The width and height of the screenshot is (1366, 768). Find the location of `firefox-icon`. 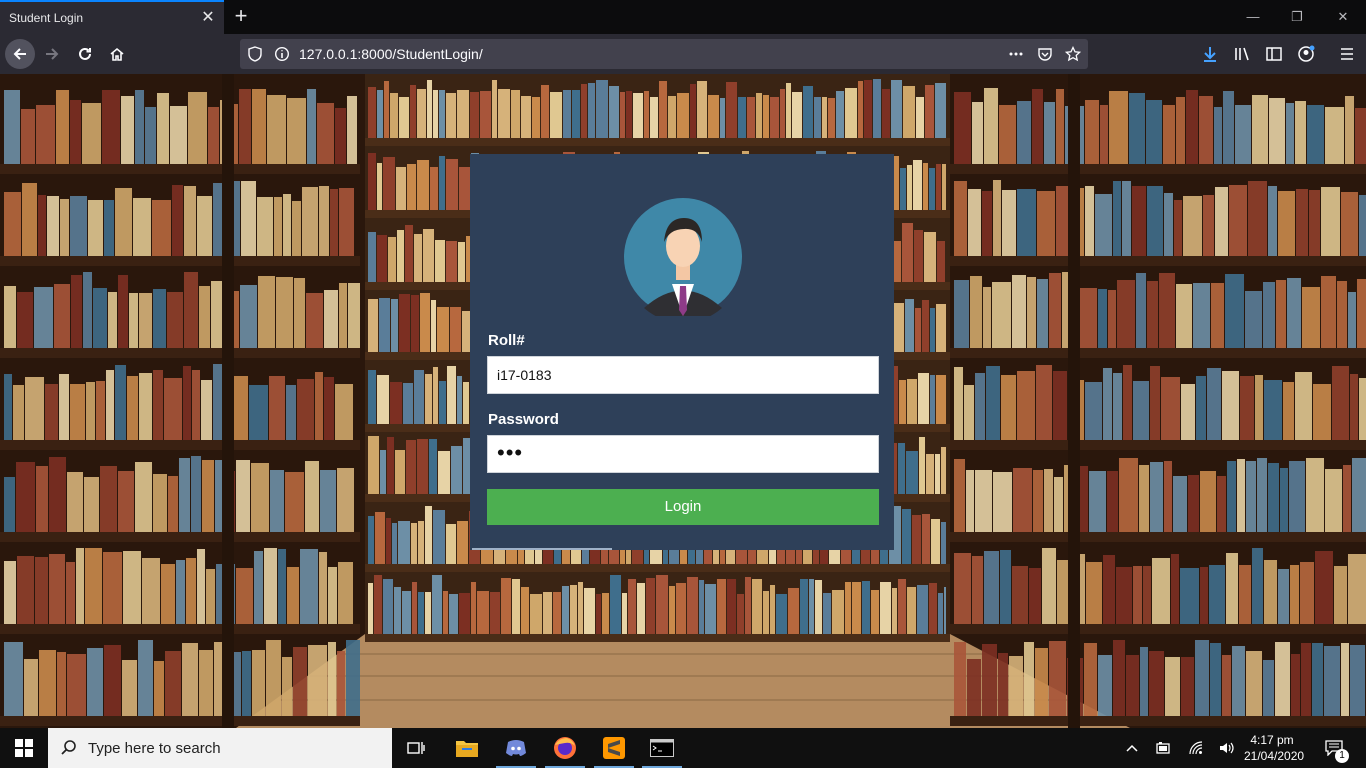

firefox-icon is located at coordinates (565, 748).